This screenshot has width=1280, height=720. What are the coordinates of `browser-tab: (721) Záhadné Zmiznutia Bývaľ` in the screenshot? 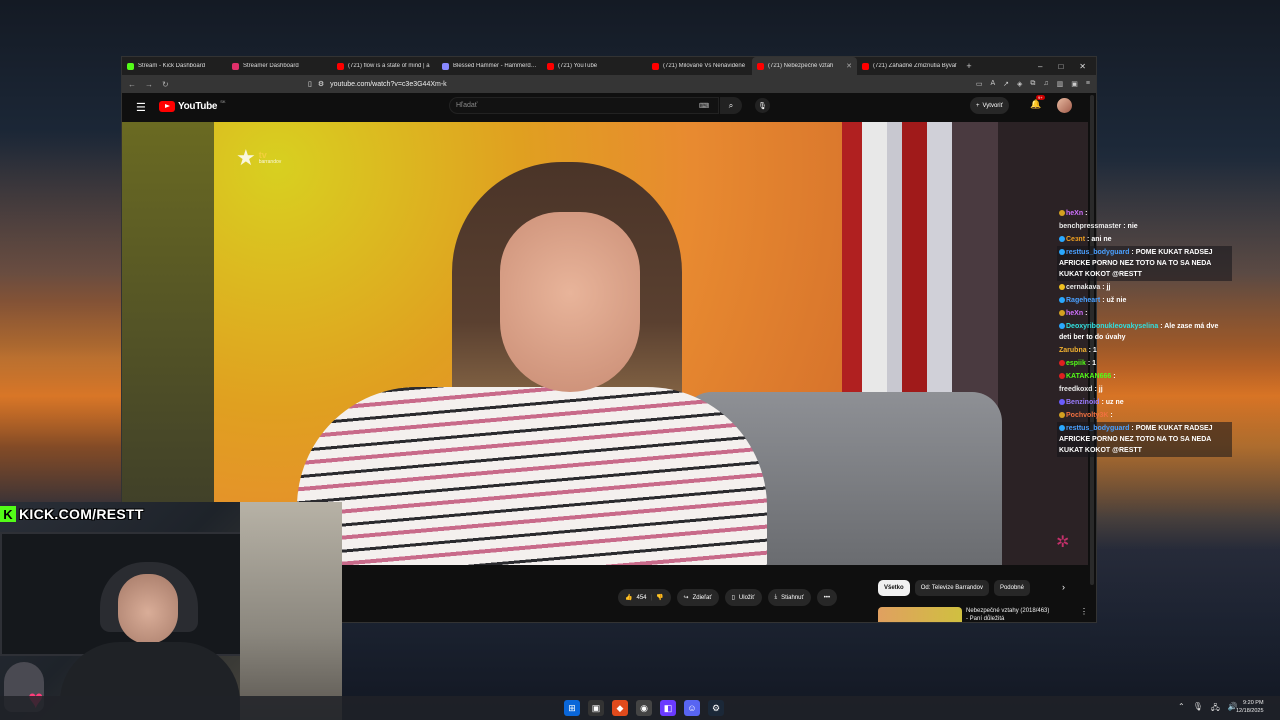 It's located at (909, 66).